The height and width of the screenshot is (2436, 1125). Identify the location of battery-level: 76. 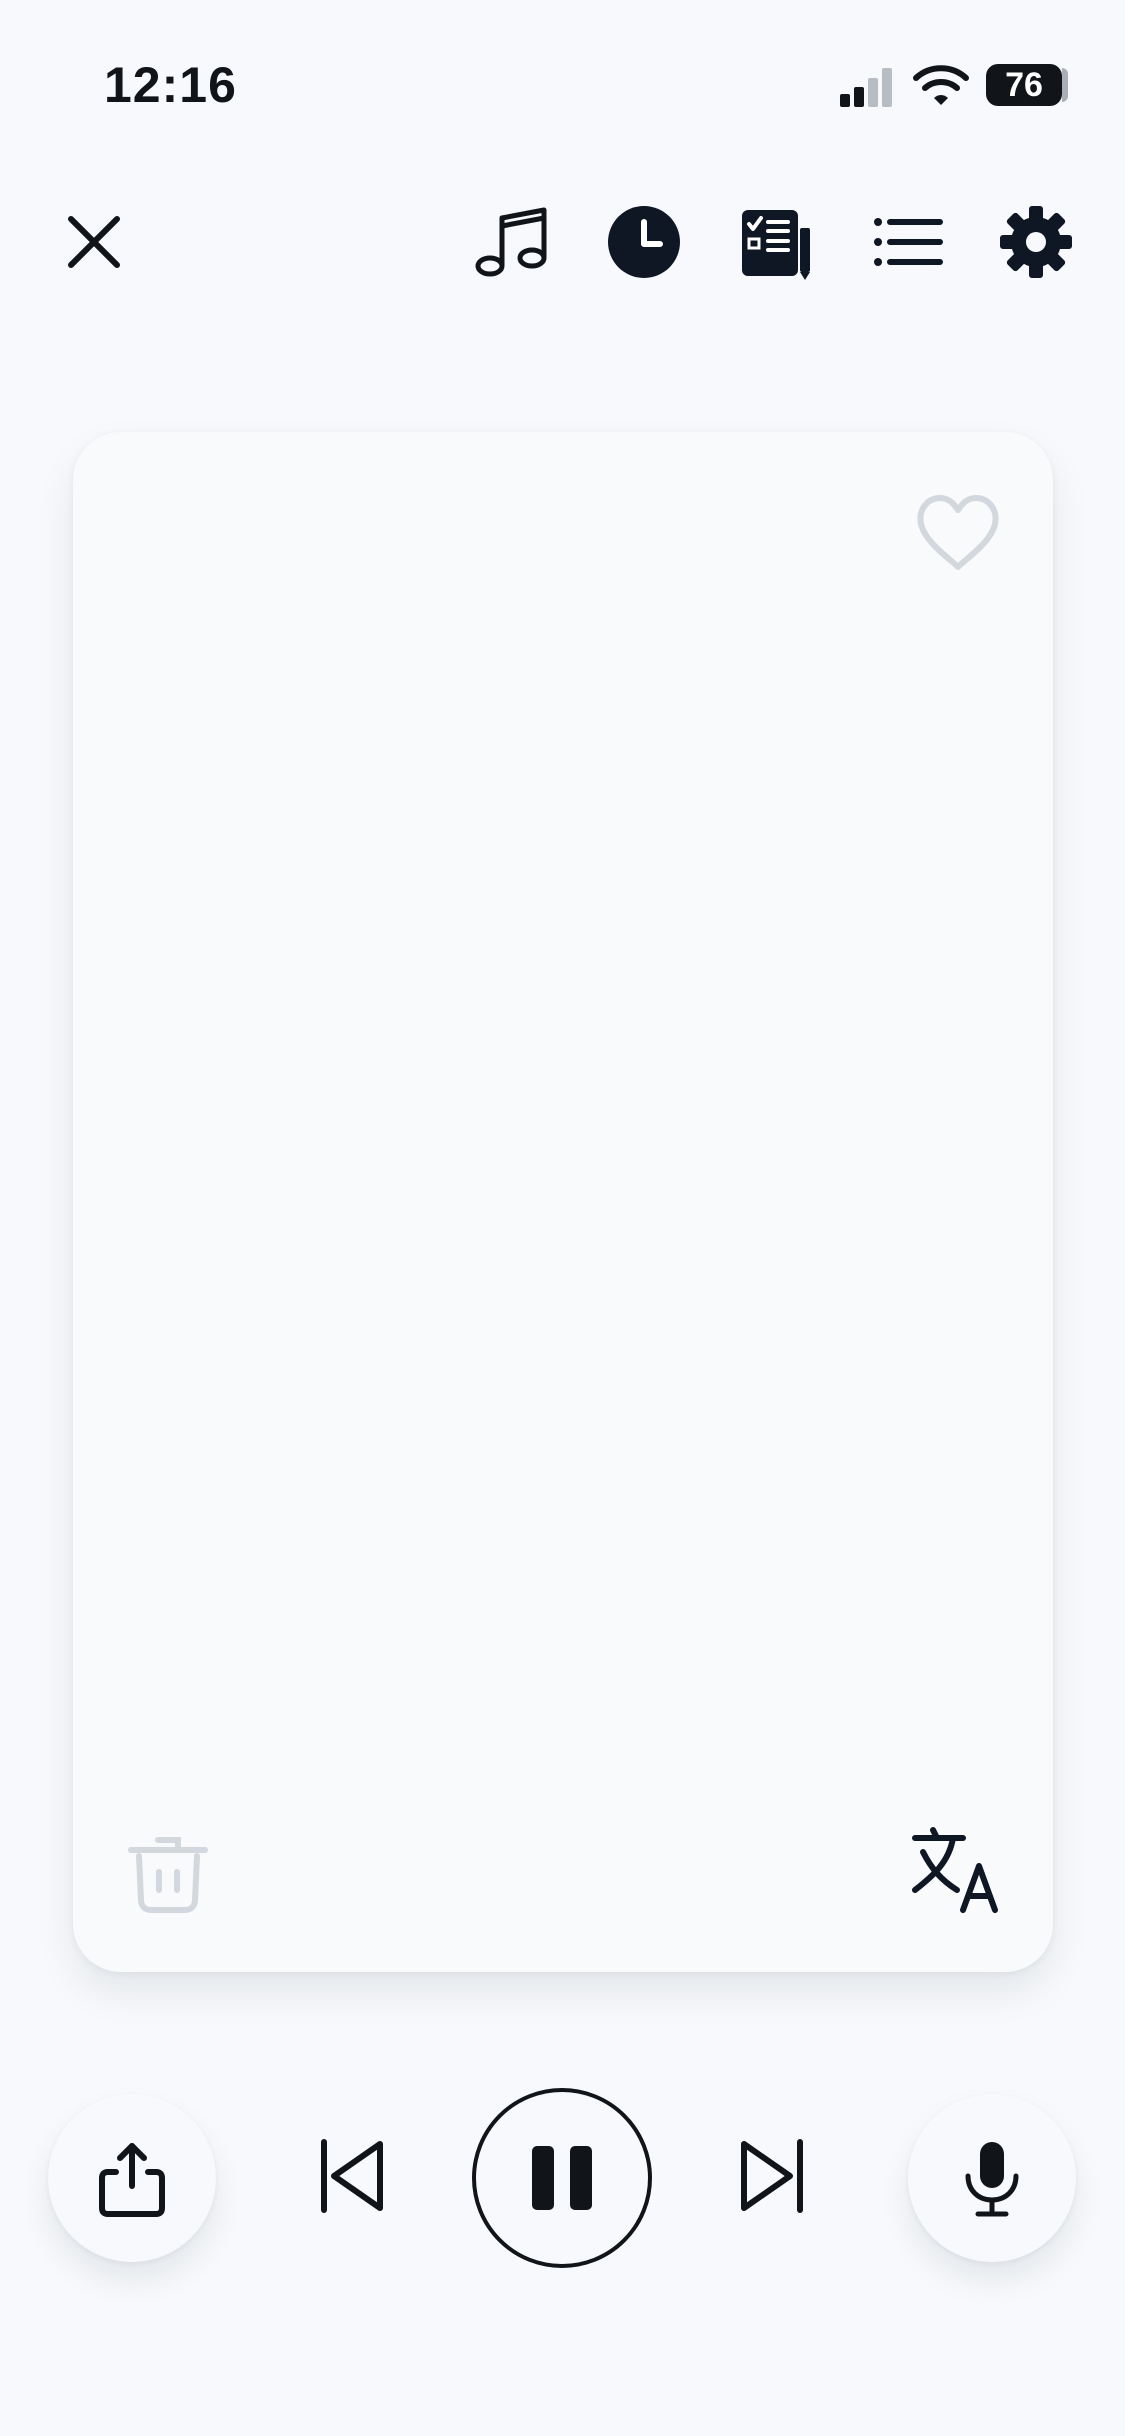
(1024, 85).